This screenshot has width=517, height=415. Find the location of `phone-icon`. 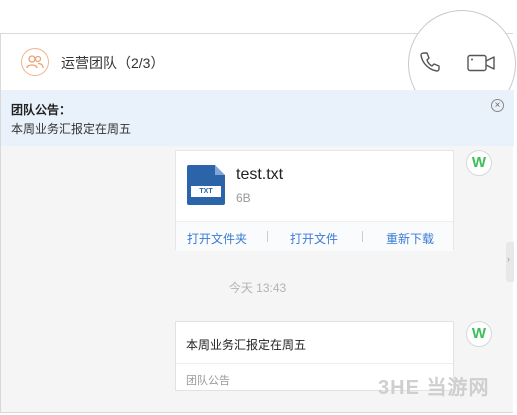

phone-icon is located at coordinates (430, 62).